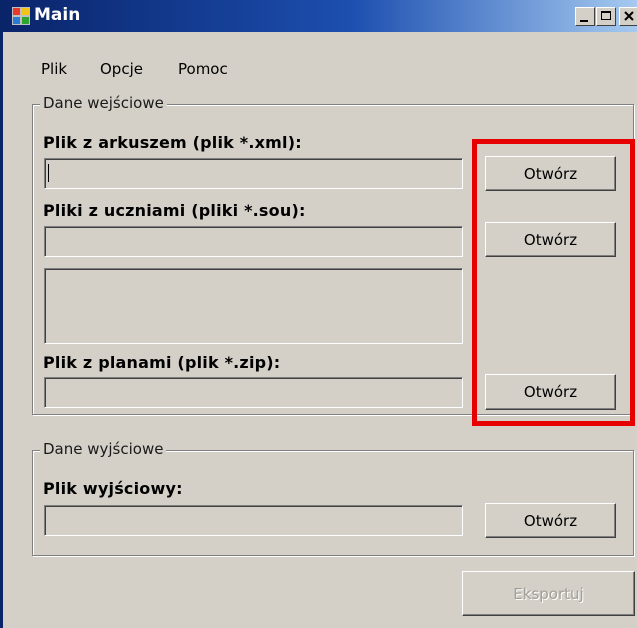  Describe the element at coordinates (253, 392) in the screenshot. I see `plans-file-input` at that location.